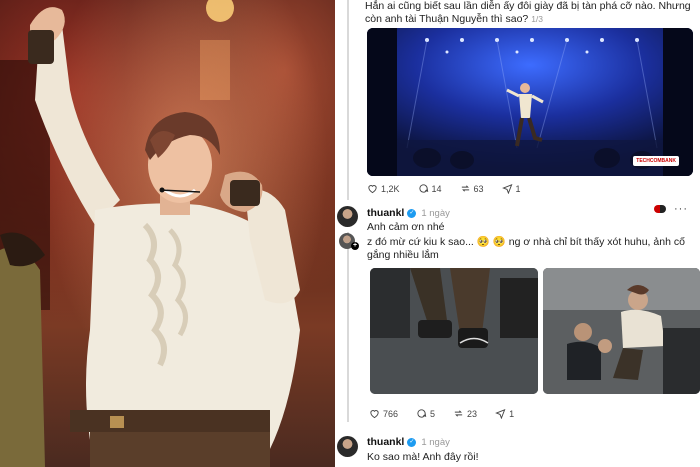  What do you see at coordinates (472, 413) in the screenshot?
I see `repost-count: 23` at bounding box center [472, 413].